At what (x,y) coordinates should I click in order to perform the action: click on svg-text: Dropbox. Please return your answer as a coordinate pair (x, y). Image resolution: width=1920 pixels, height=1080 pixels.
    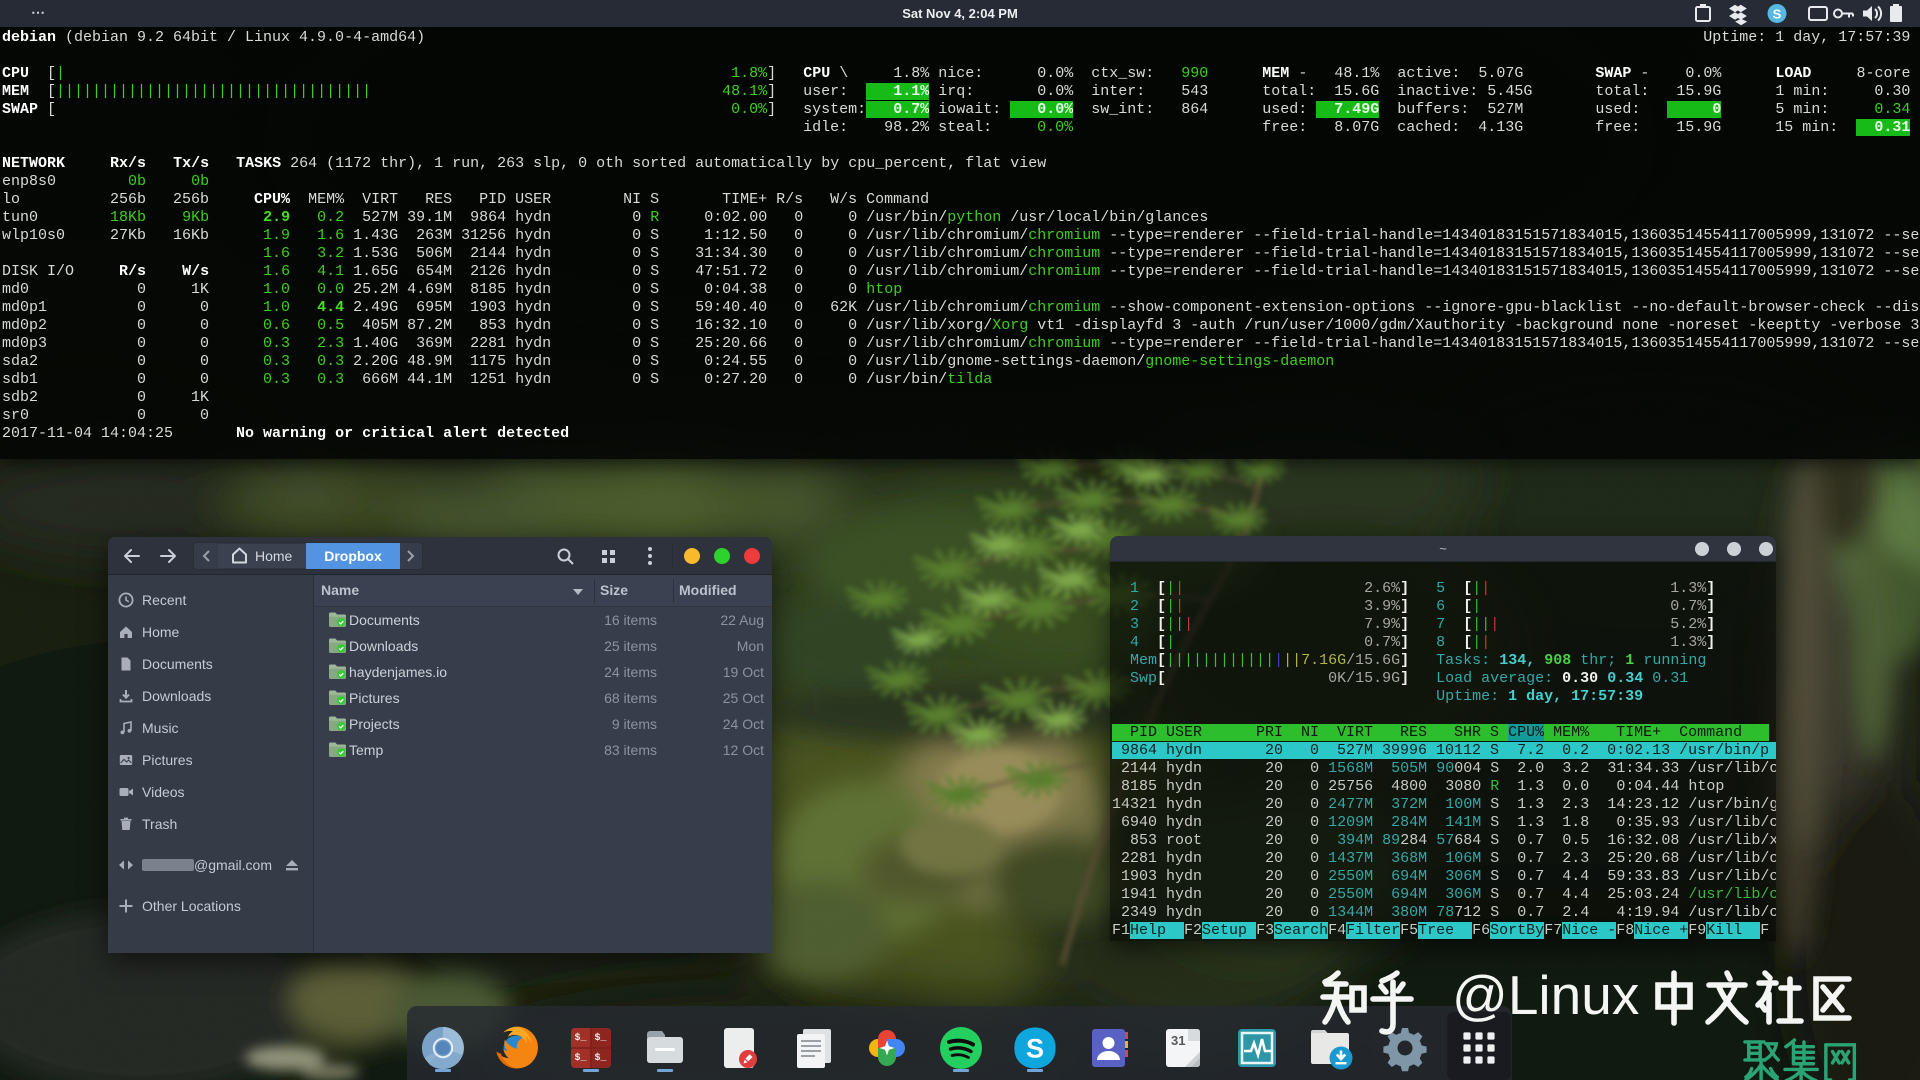
    Looking at the image, I should click on (353, 556).